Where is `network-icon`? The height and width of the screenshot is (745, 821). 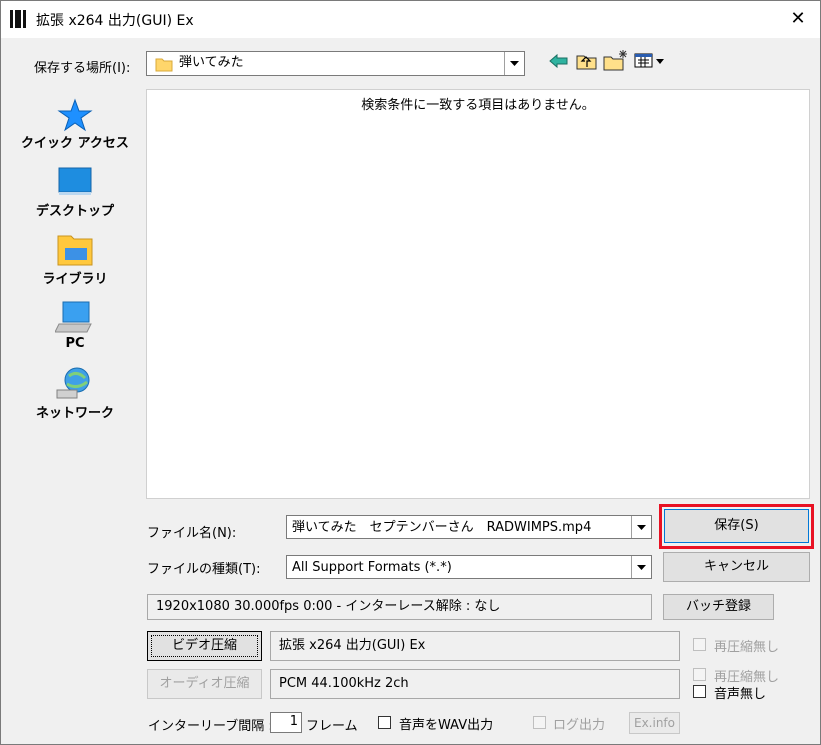 network-icon is located at coordinates (73, 383).